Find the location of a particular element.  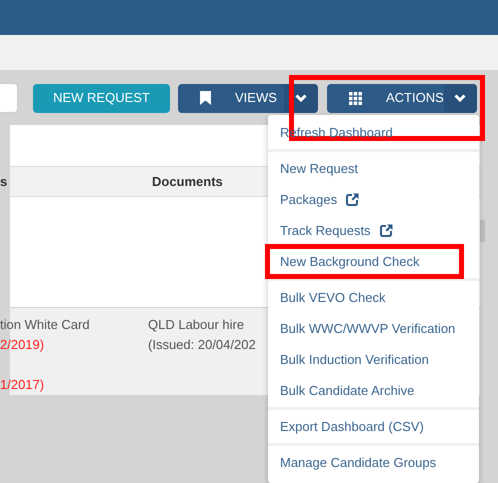

cell-text: QLD Labour hire is located at coordinates (196, 325).